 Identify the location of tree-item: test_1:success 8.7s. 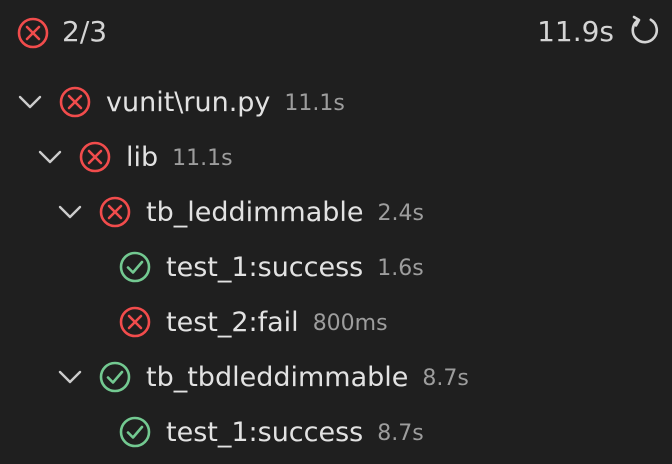
(336, 432).